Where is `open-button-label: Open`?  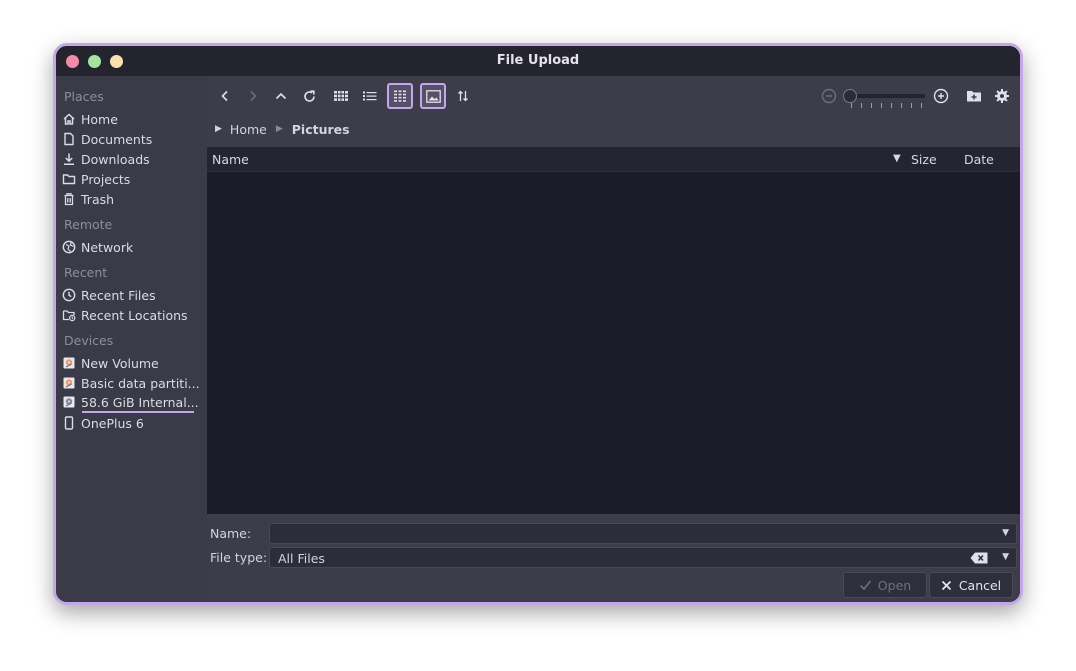 open-button-label: Open is located at coordinates (894, 585).